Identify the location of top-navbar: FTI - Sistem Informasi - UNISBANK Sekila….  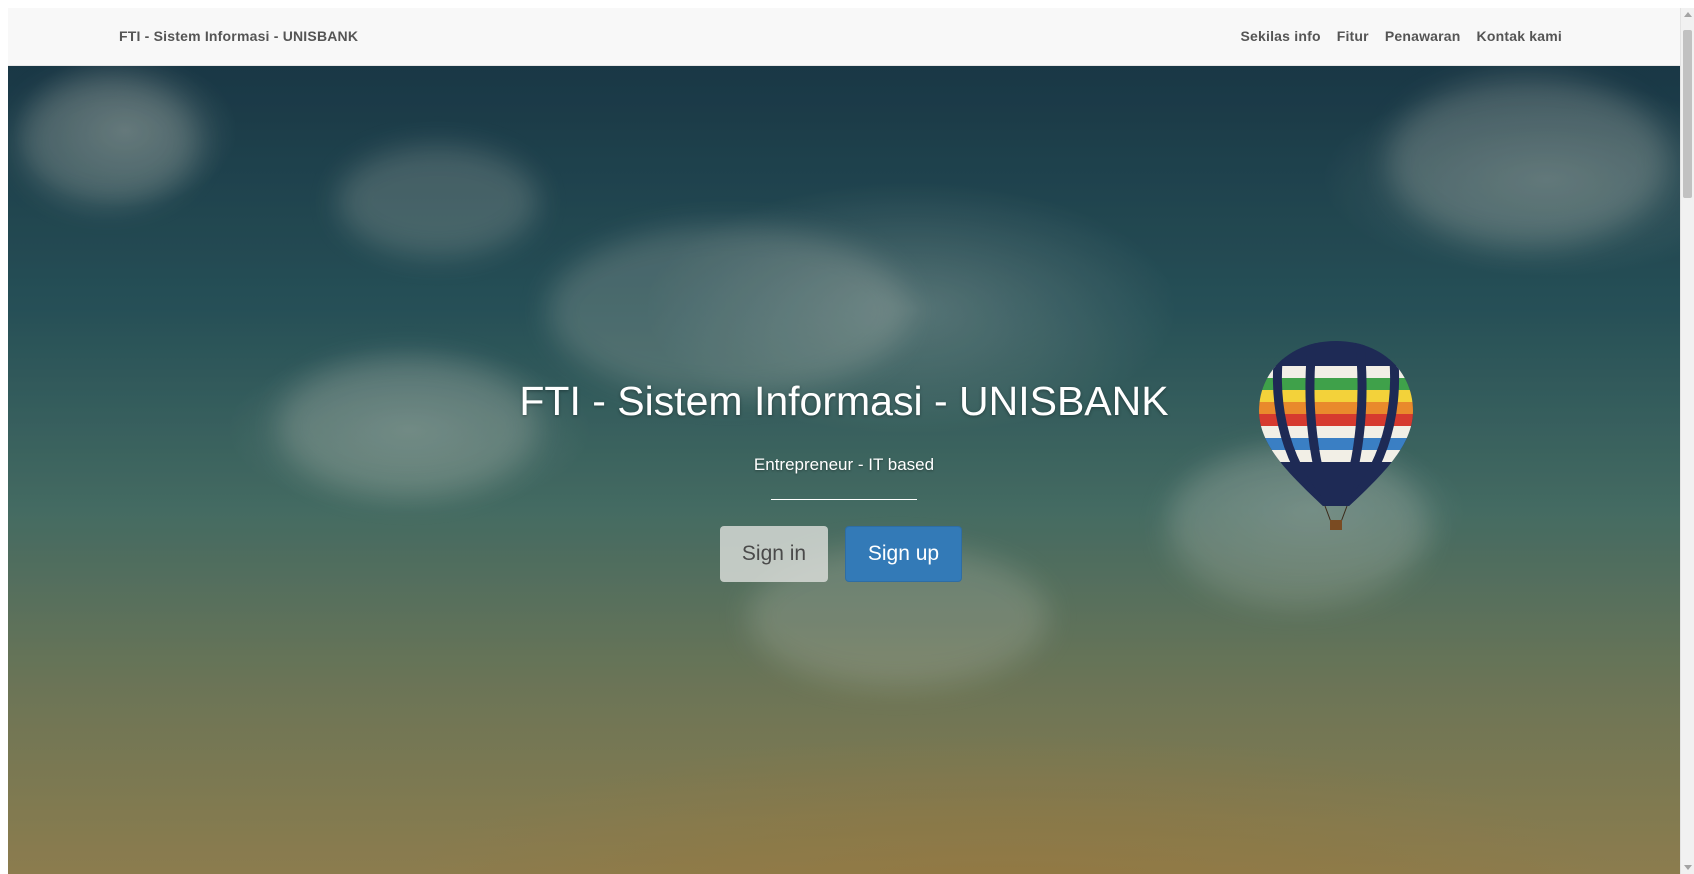
(844, 37).